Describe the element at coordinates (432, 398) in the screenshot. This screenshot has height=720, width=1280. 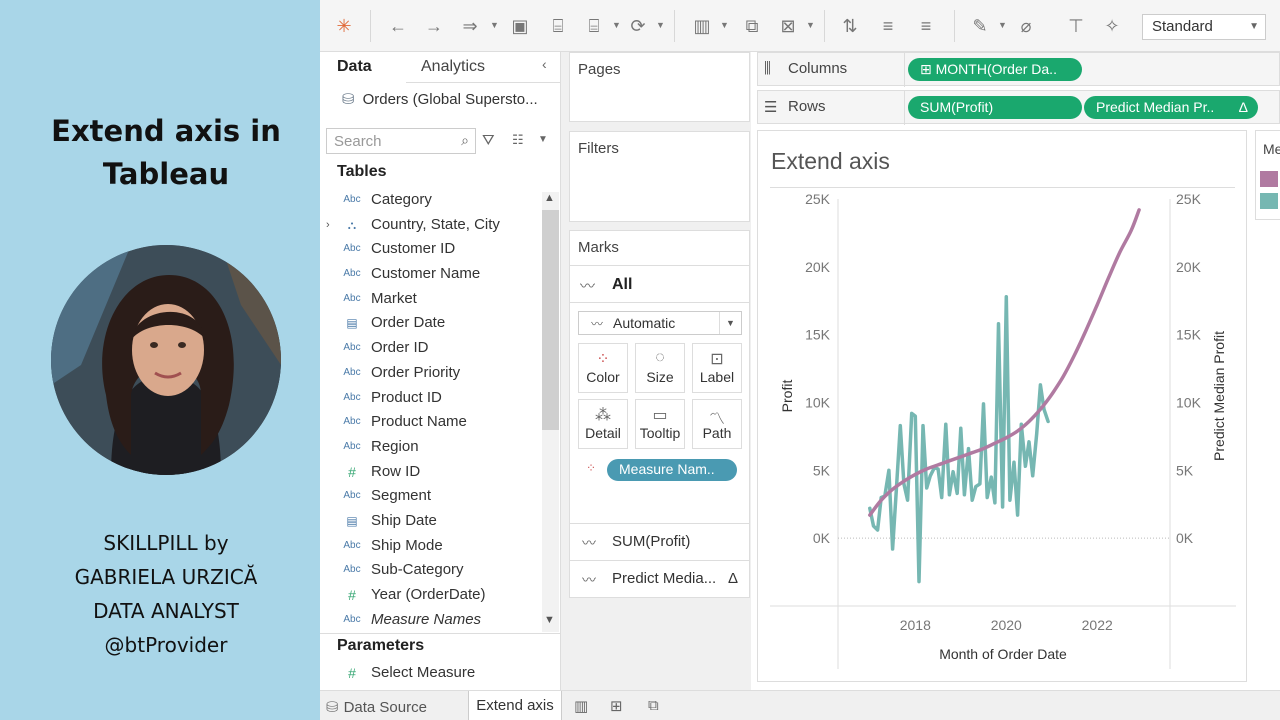
I see `field-item: Abc Product ID` at that location.